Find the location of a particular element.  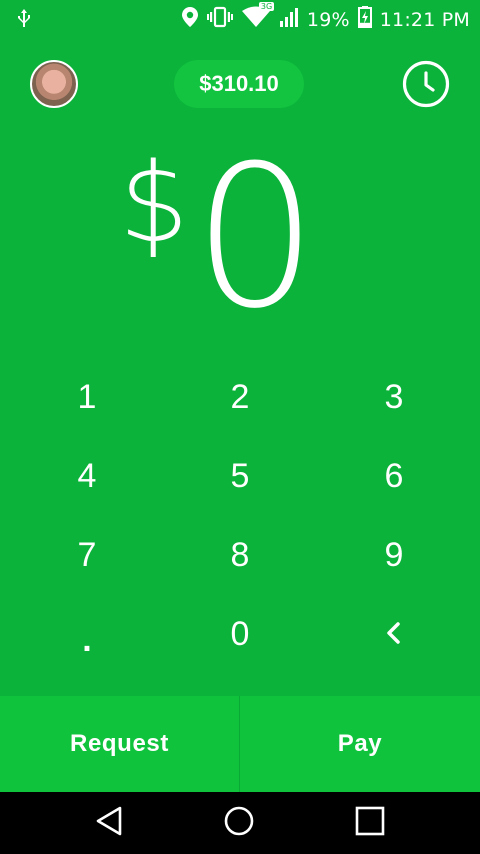

balance-pill: $310.10 is located at coordinates (239, 84).